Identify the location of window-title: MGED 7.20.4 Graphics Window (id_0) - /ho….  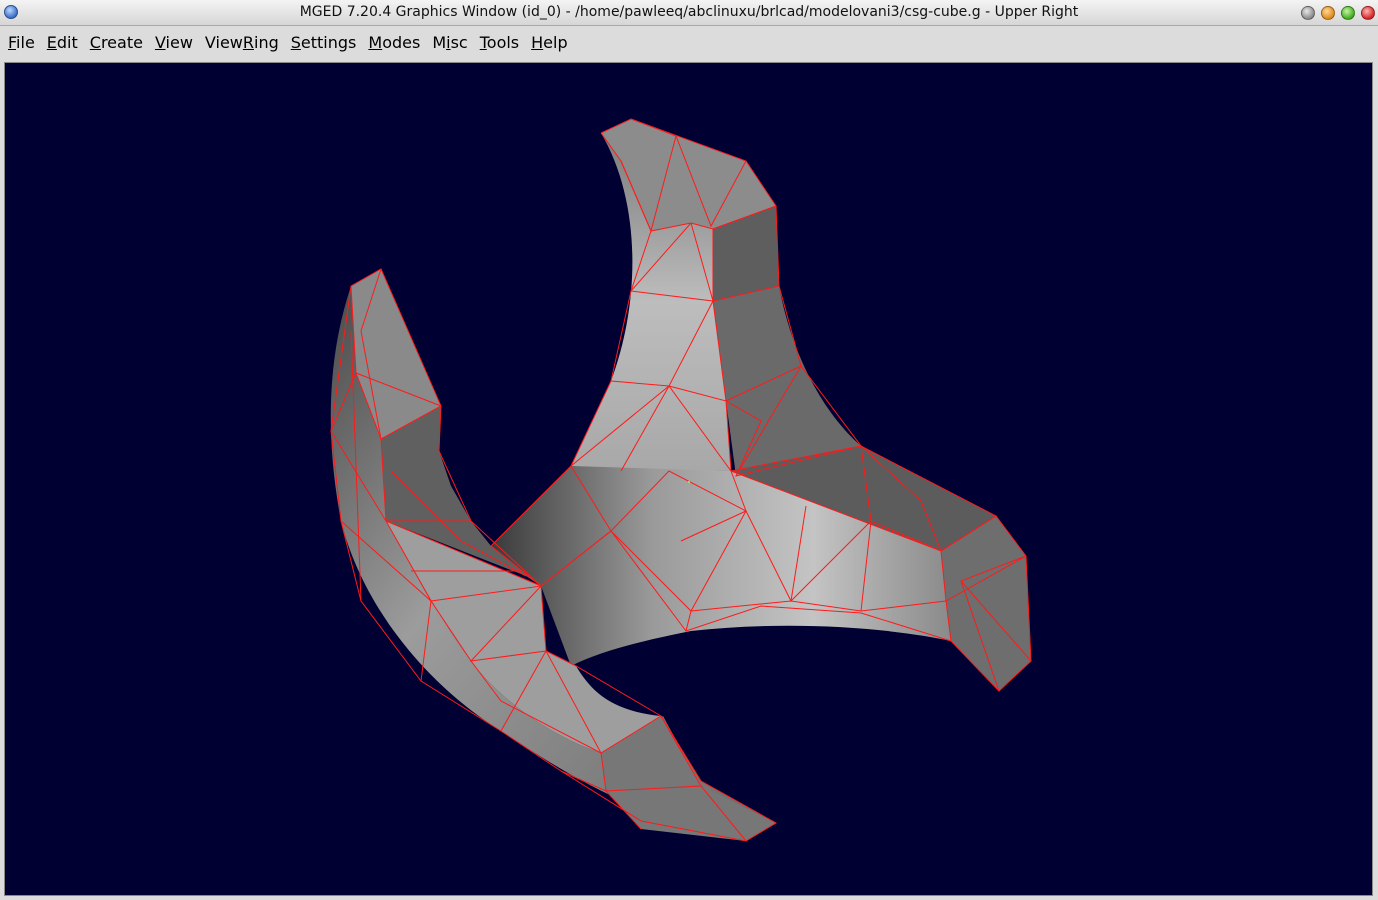
(689, 12).